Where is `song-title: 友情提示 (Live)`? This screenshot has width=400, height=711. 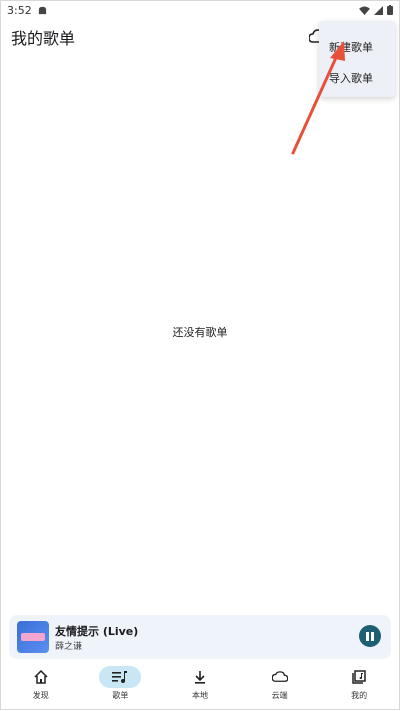 song-title: 友情提示 (Live) is located at coordinates (97, 631).